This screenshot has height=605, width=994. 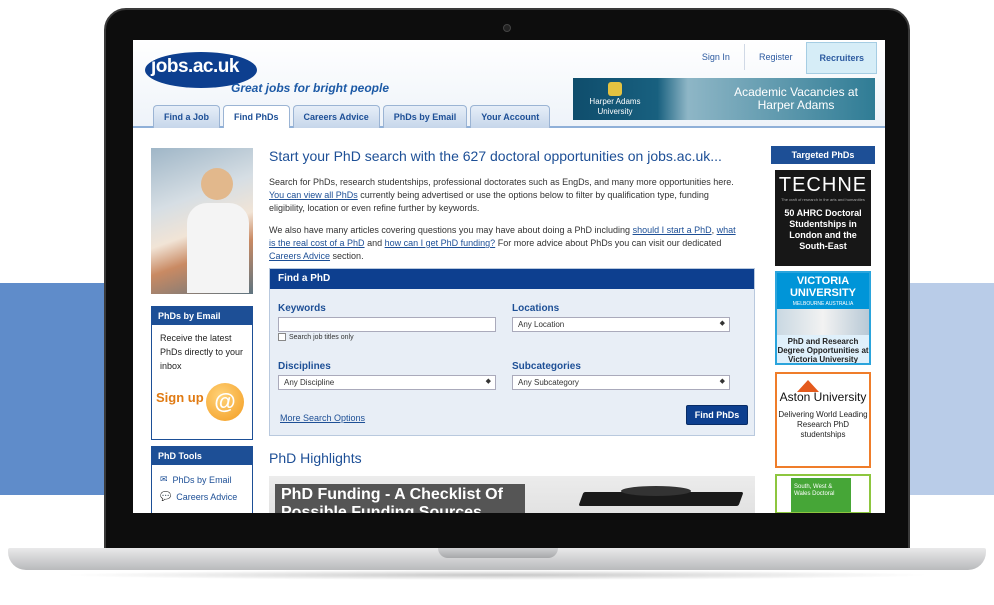 I want to click on keywords-label: Keywords, so click(x=302, y=308).